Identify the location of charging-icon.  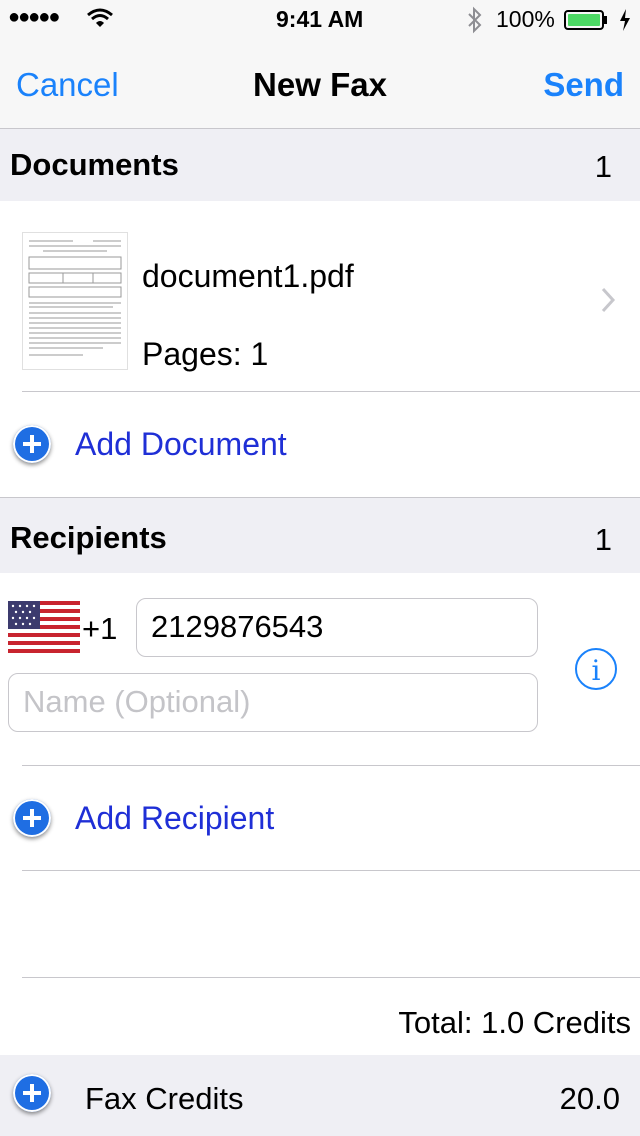
(625, 22).